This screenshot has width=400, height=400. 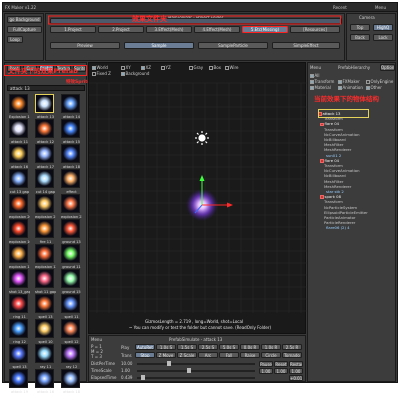 What do you see at coordinates (296, 378) in the screenshot?
I see `sim-control-button: +0.01` at bounding box center [296, 378].